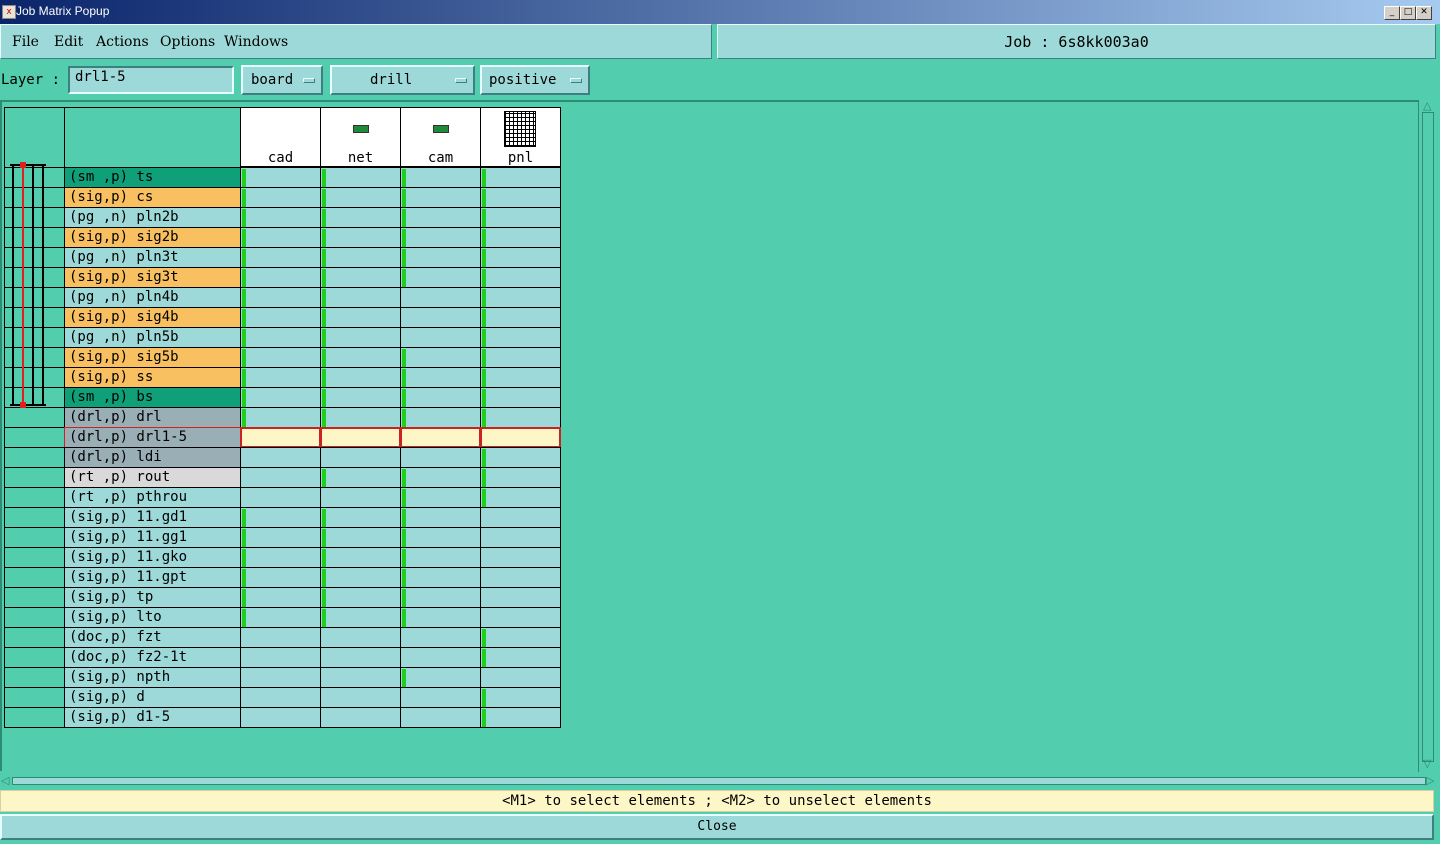  I want to click on layer-name-cell: (sm ,p) ts, so click(152, 177).